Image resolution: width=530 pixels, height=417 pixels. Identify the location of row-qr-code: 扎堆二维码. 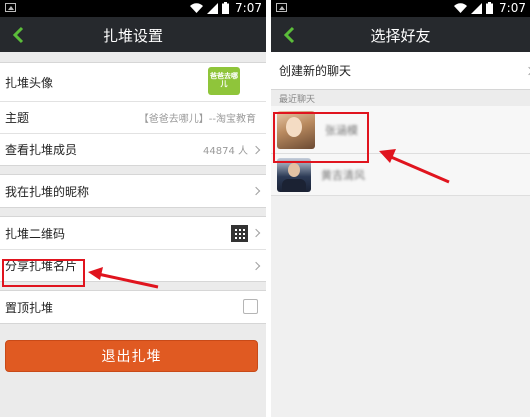
(133, 233).